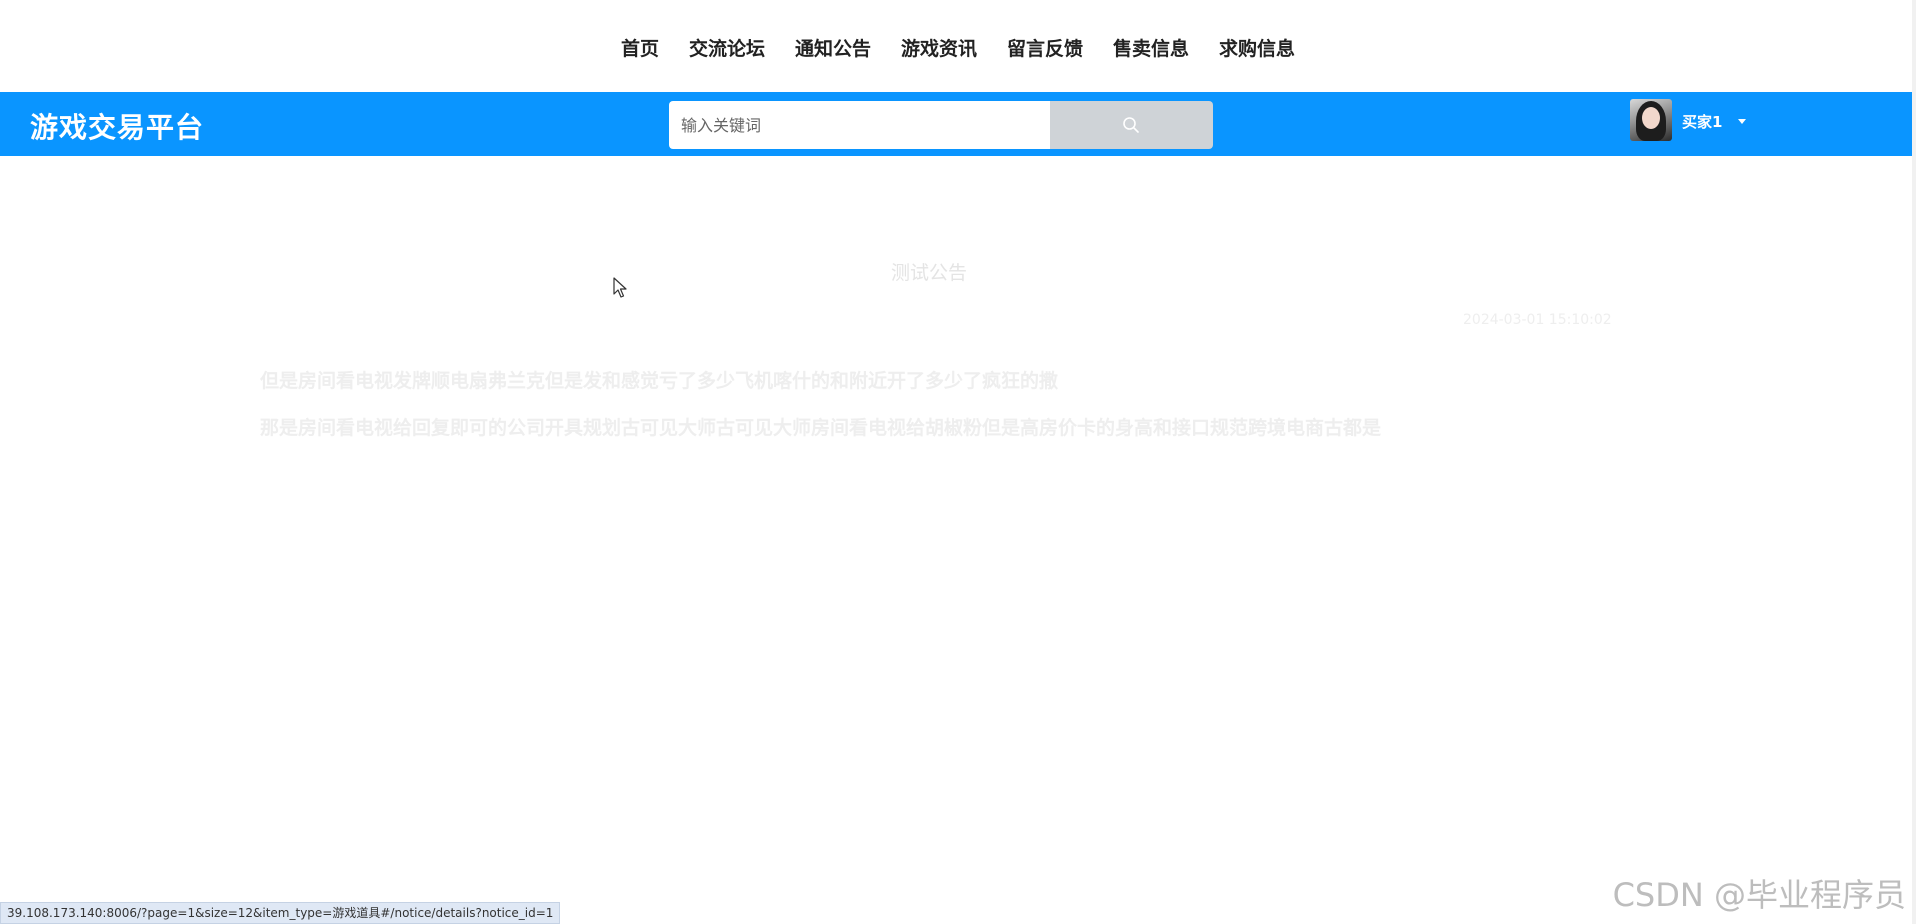 The width and height of the screenshot is (1916, 924). Describe the element at coordinates (640, 49) in the screenshot. I see `nav-item-home: 首页` at that location.